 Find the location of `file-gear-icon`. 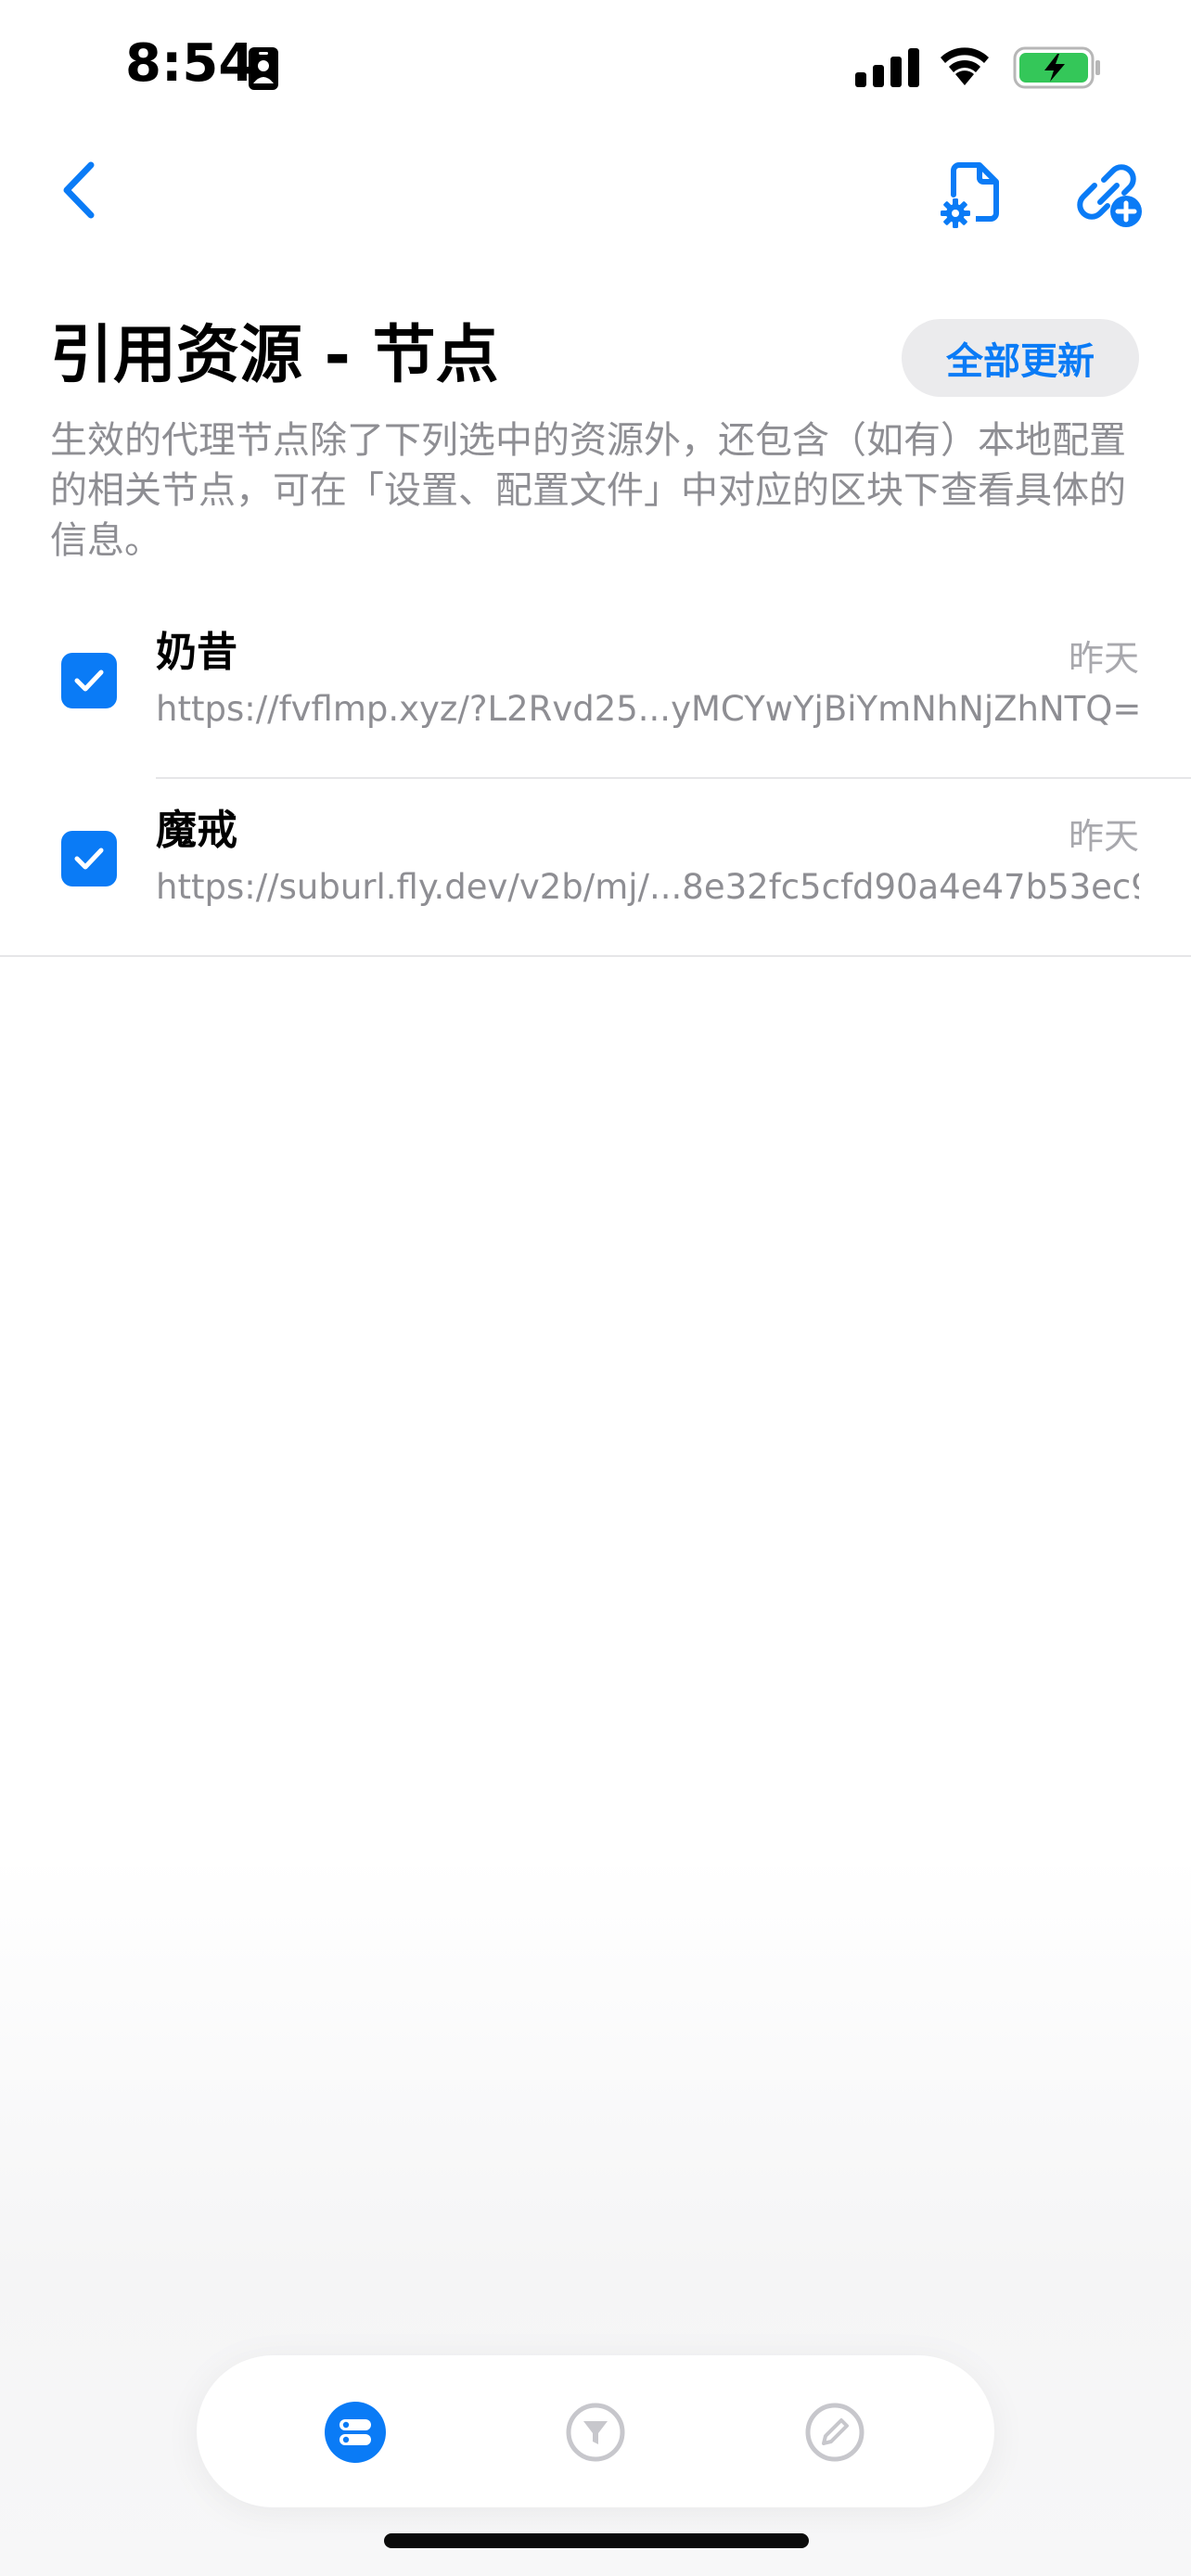

file-gear-icon is located at coordinates (970, 195).